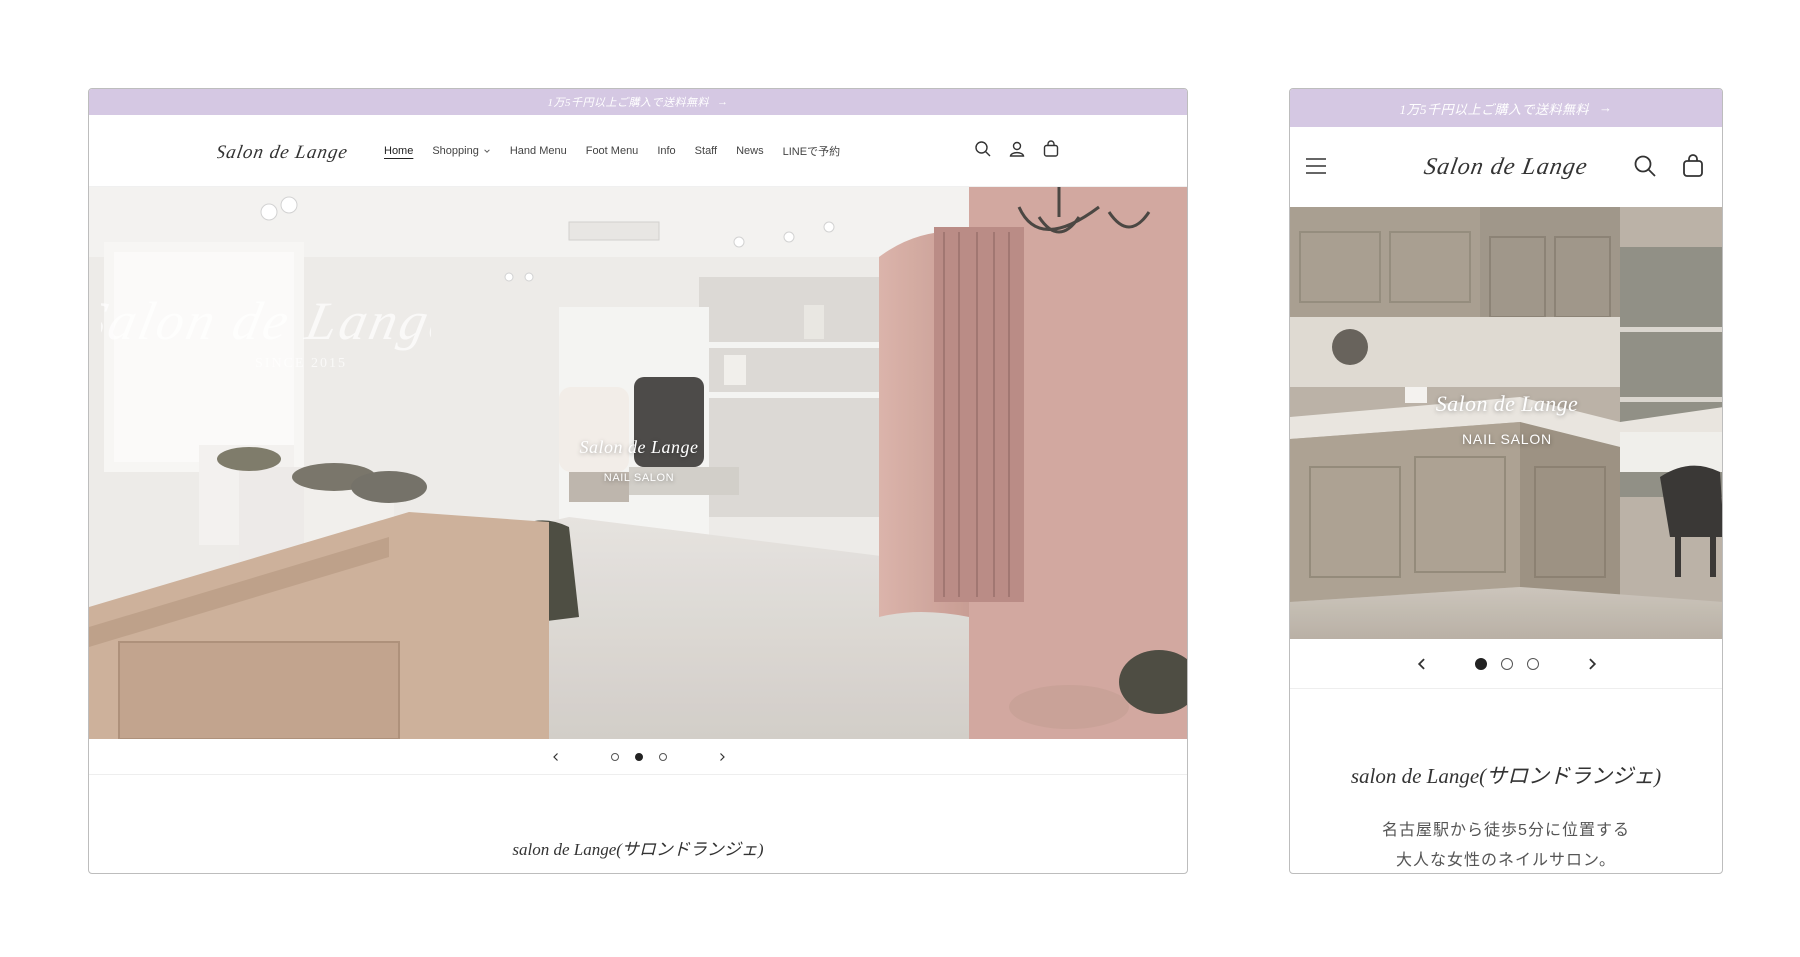 Image resolution: width=1800 pixels, height=957 pixels. I want to click on nav-item-label: Shopping, so click(455, 151).